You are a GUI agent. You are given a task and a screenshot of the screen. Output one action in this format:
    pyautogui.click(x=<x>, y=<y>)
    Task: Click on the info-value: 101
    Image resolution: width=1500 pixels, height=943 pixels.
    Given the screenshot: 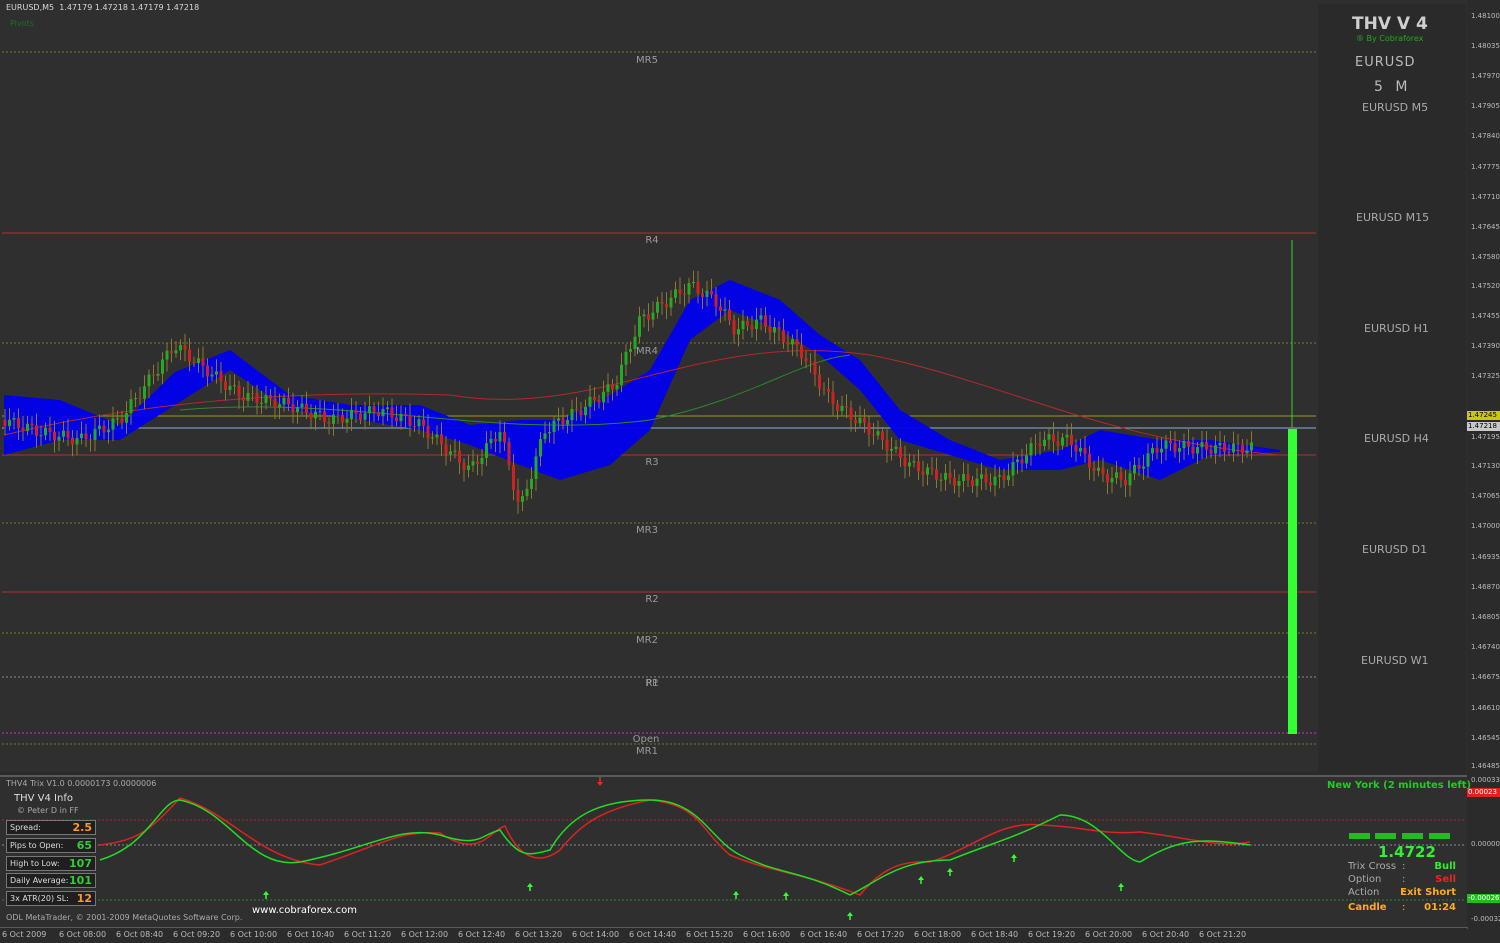 What is the action you would take?
    pyautogui.click(x=80, y=880)
    